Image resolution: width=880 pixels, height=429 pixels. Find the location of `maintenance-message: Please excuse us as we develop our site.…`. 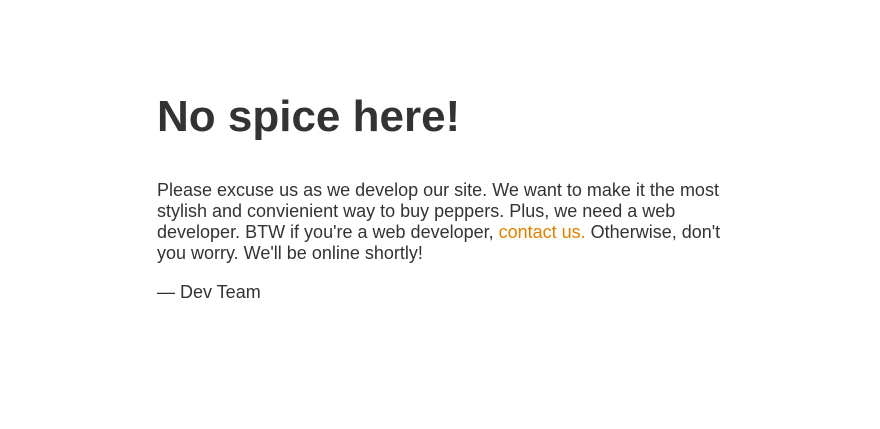

maintenance-message: Please excuse us as we develop our site.… is located at coordinates (442, 222).